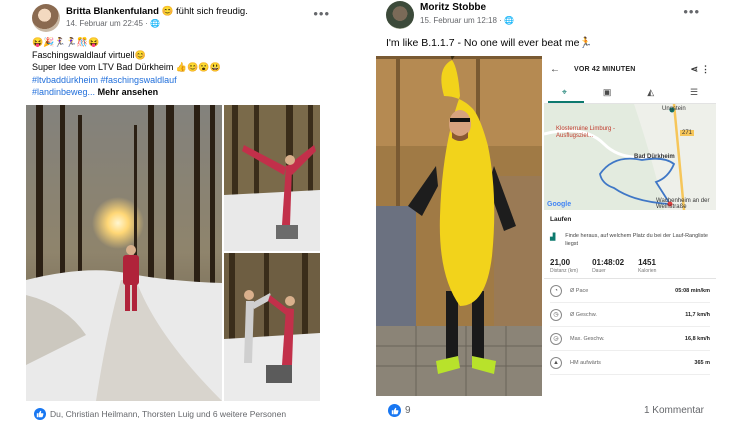  I want to click on stat-value: 1451, so click(647, 262).